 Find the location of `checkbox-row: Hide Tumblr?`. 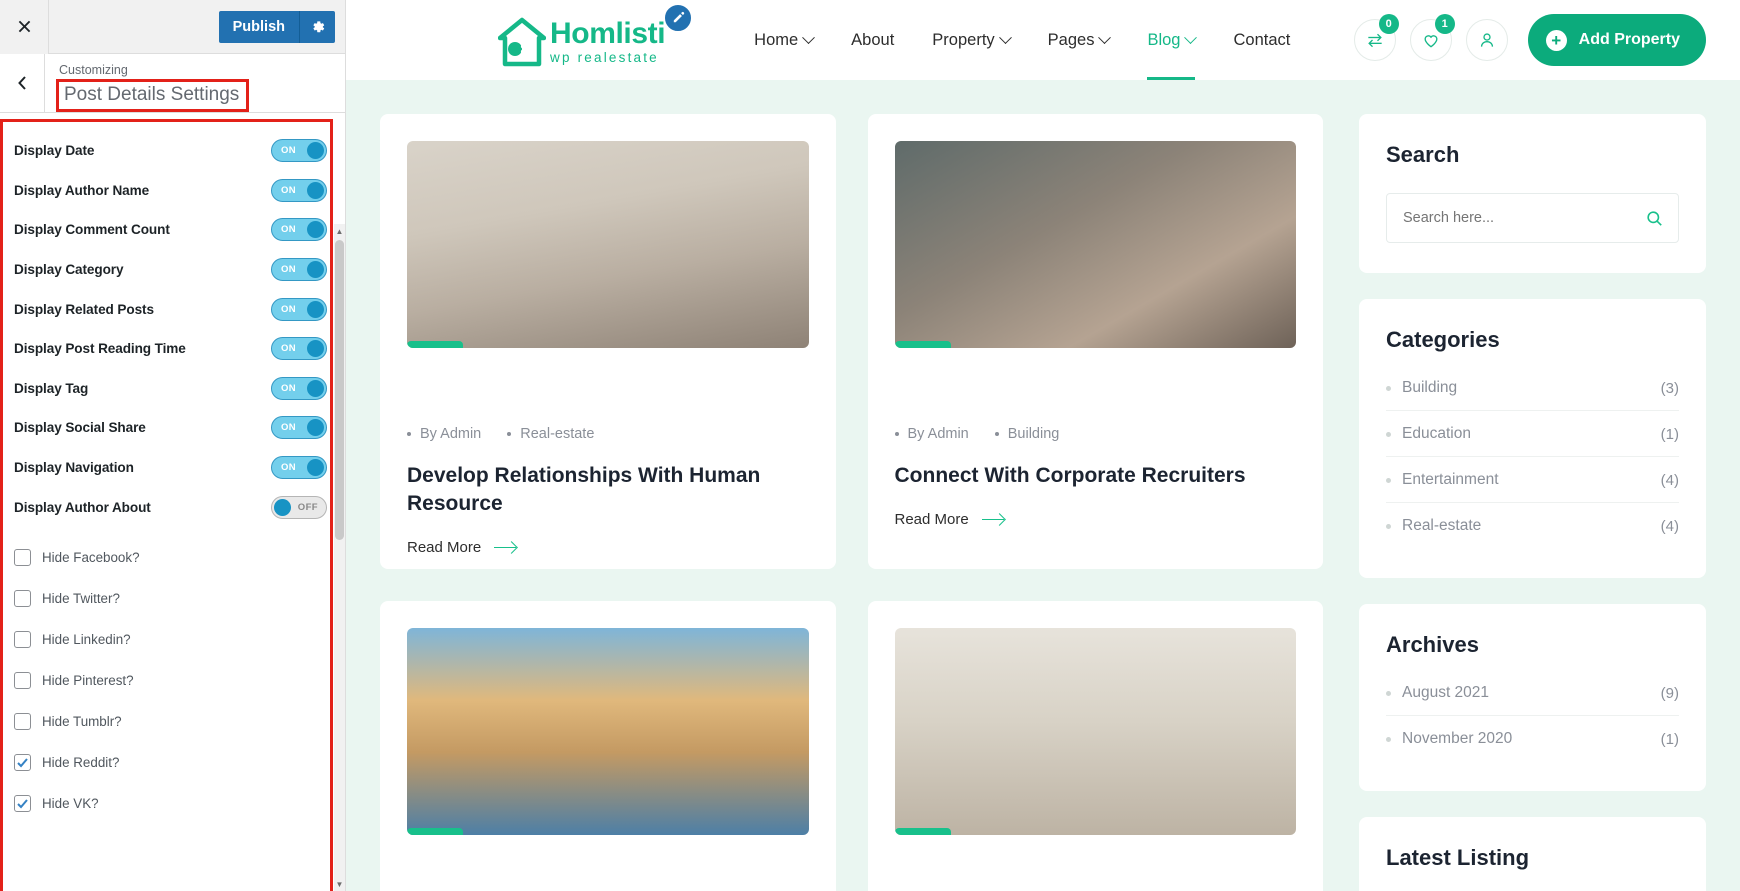

checkbox-row: Hide Tumblr? is located at coordinates (170, 721).